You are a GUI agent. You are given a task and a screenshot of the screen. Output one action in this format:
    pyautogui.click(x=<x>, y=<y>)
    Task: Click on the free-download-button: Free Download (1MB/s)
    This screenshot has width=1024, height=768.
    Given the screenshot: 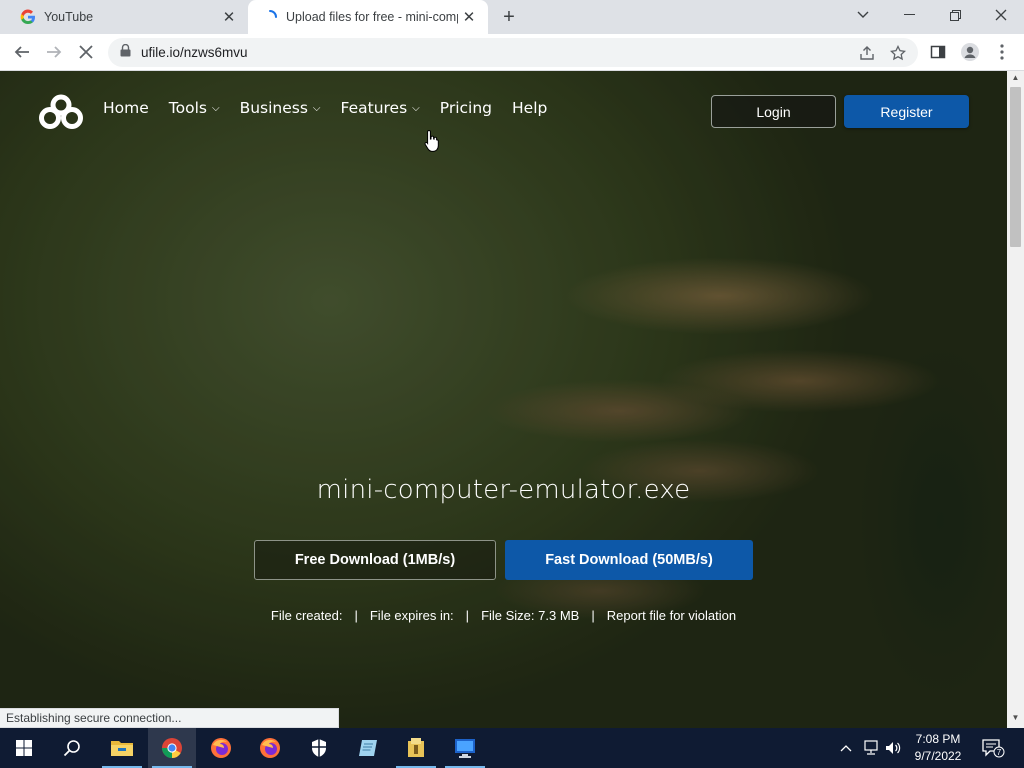 What is the action you would take?
    pyautogui.click(x=375, y=560)
    